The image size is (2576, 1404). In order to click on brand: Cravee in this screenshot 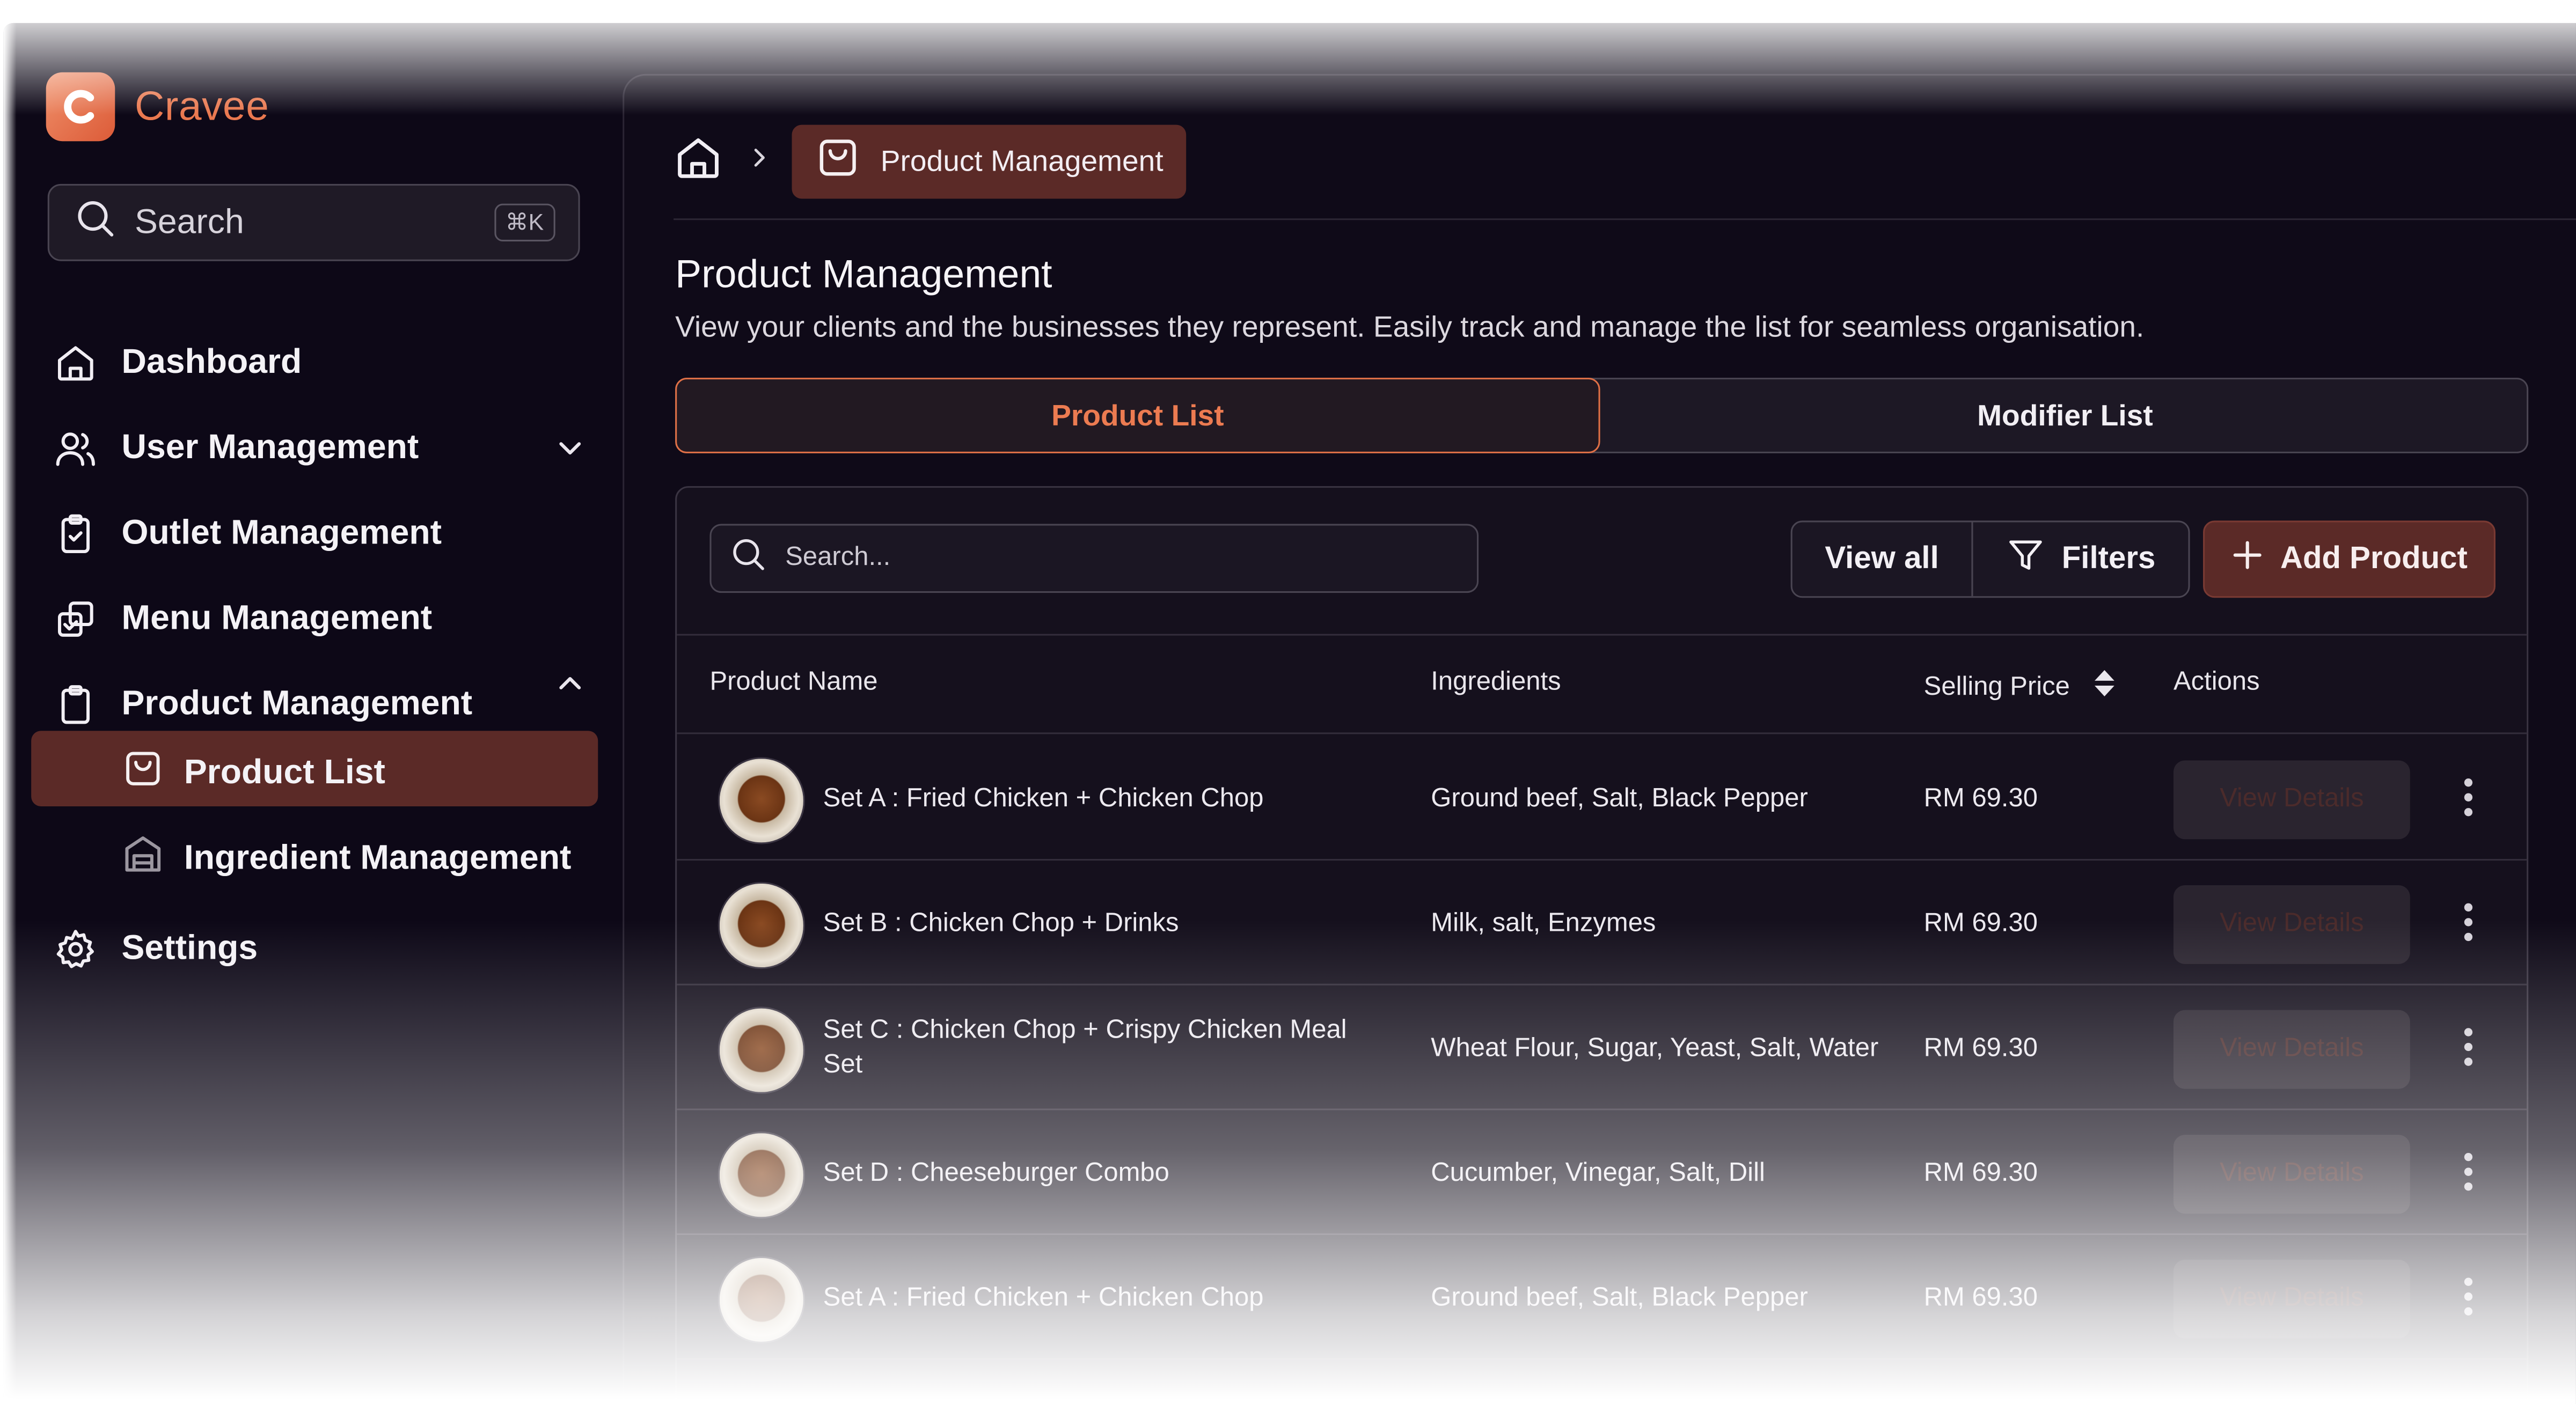, I will do `click(157, 107)`.